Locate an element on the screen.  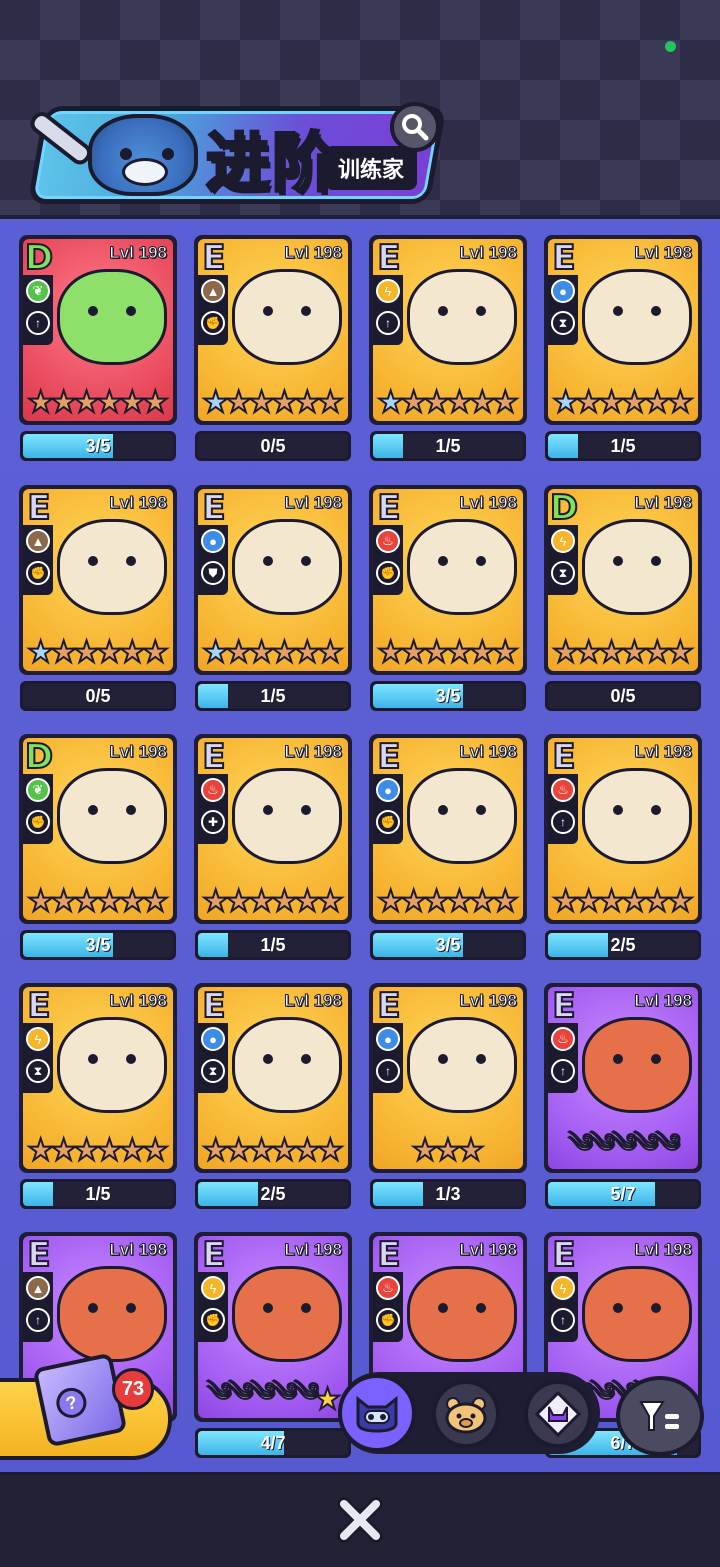
star-rating: ★ ★ ★ is located at coordinates (448, 1151).